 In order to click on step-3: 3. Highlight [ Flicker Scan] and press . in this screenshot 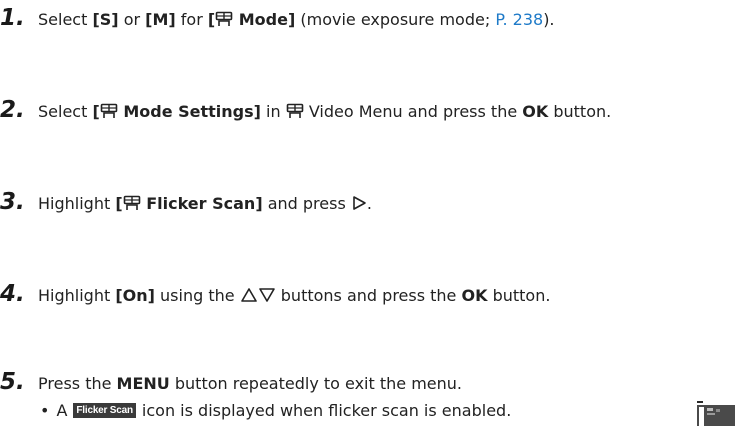, I will do `click(186, 202)`.